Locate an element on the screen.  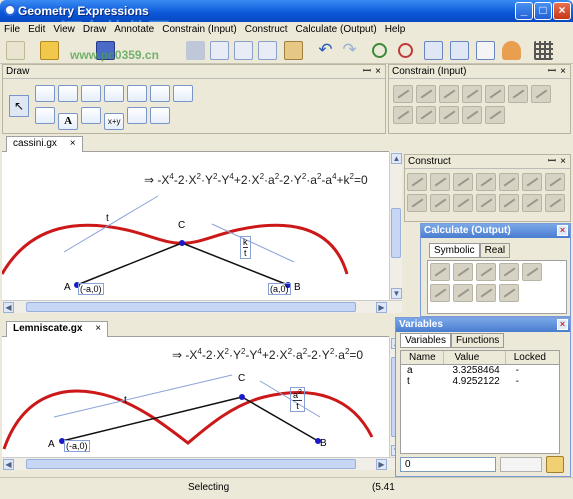
table-row: t 4.9252122 - is located at coordinates (480, 381).